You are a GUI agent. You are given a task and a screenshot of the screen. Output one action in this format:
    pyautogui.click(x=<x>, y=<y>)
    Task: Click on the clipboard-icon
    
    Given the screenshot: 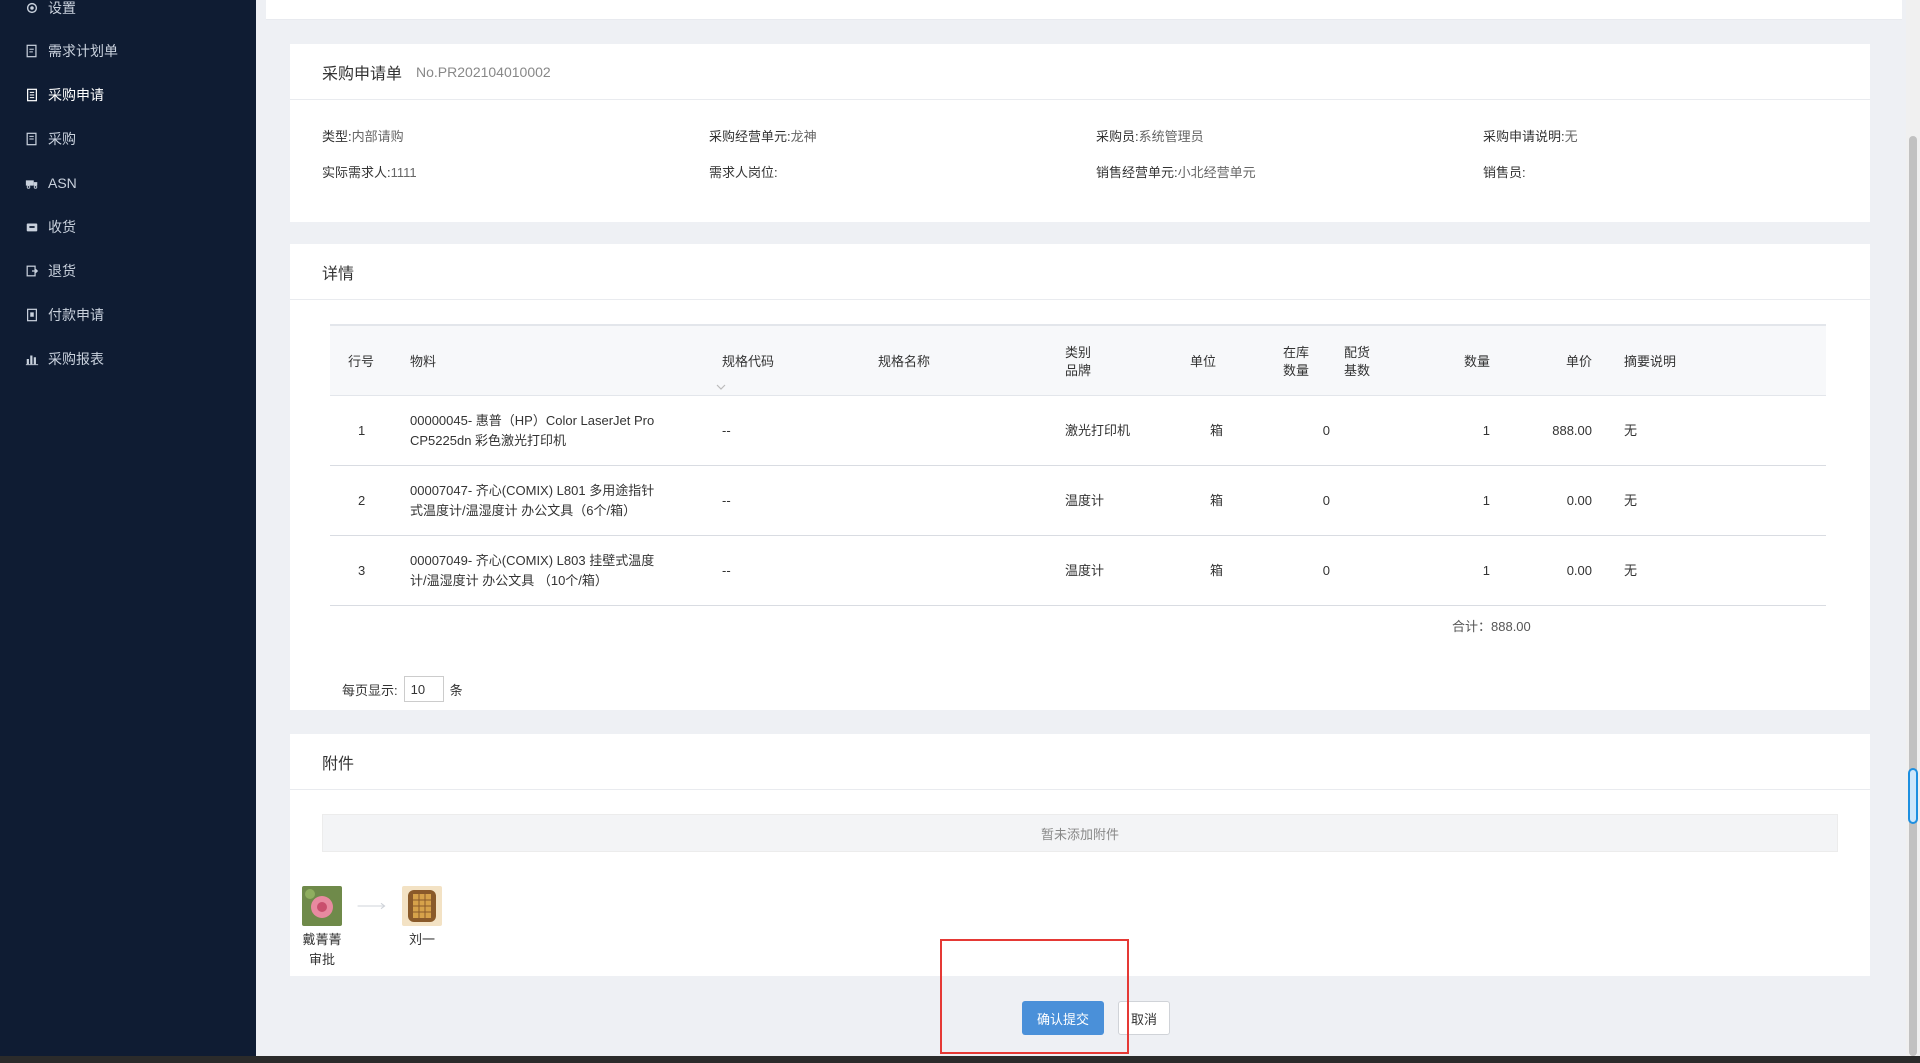 What is the action you would take?
    pyautogui.click(x=32, y=95)
    